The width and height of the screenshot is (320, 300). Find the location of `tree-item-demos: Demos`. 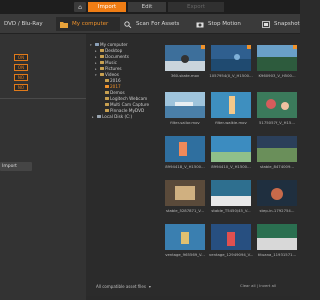

tree-item-demos: Demos is located at coordinates (112, 92).